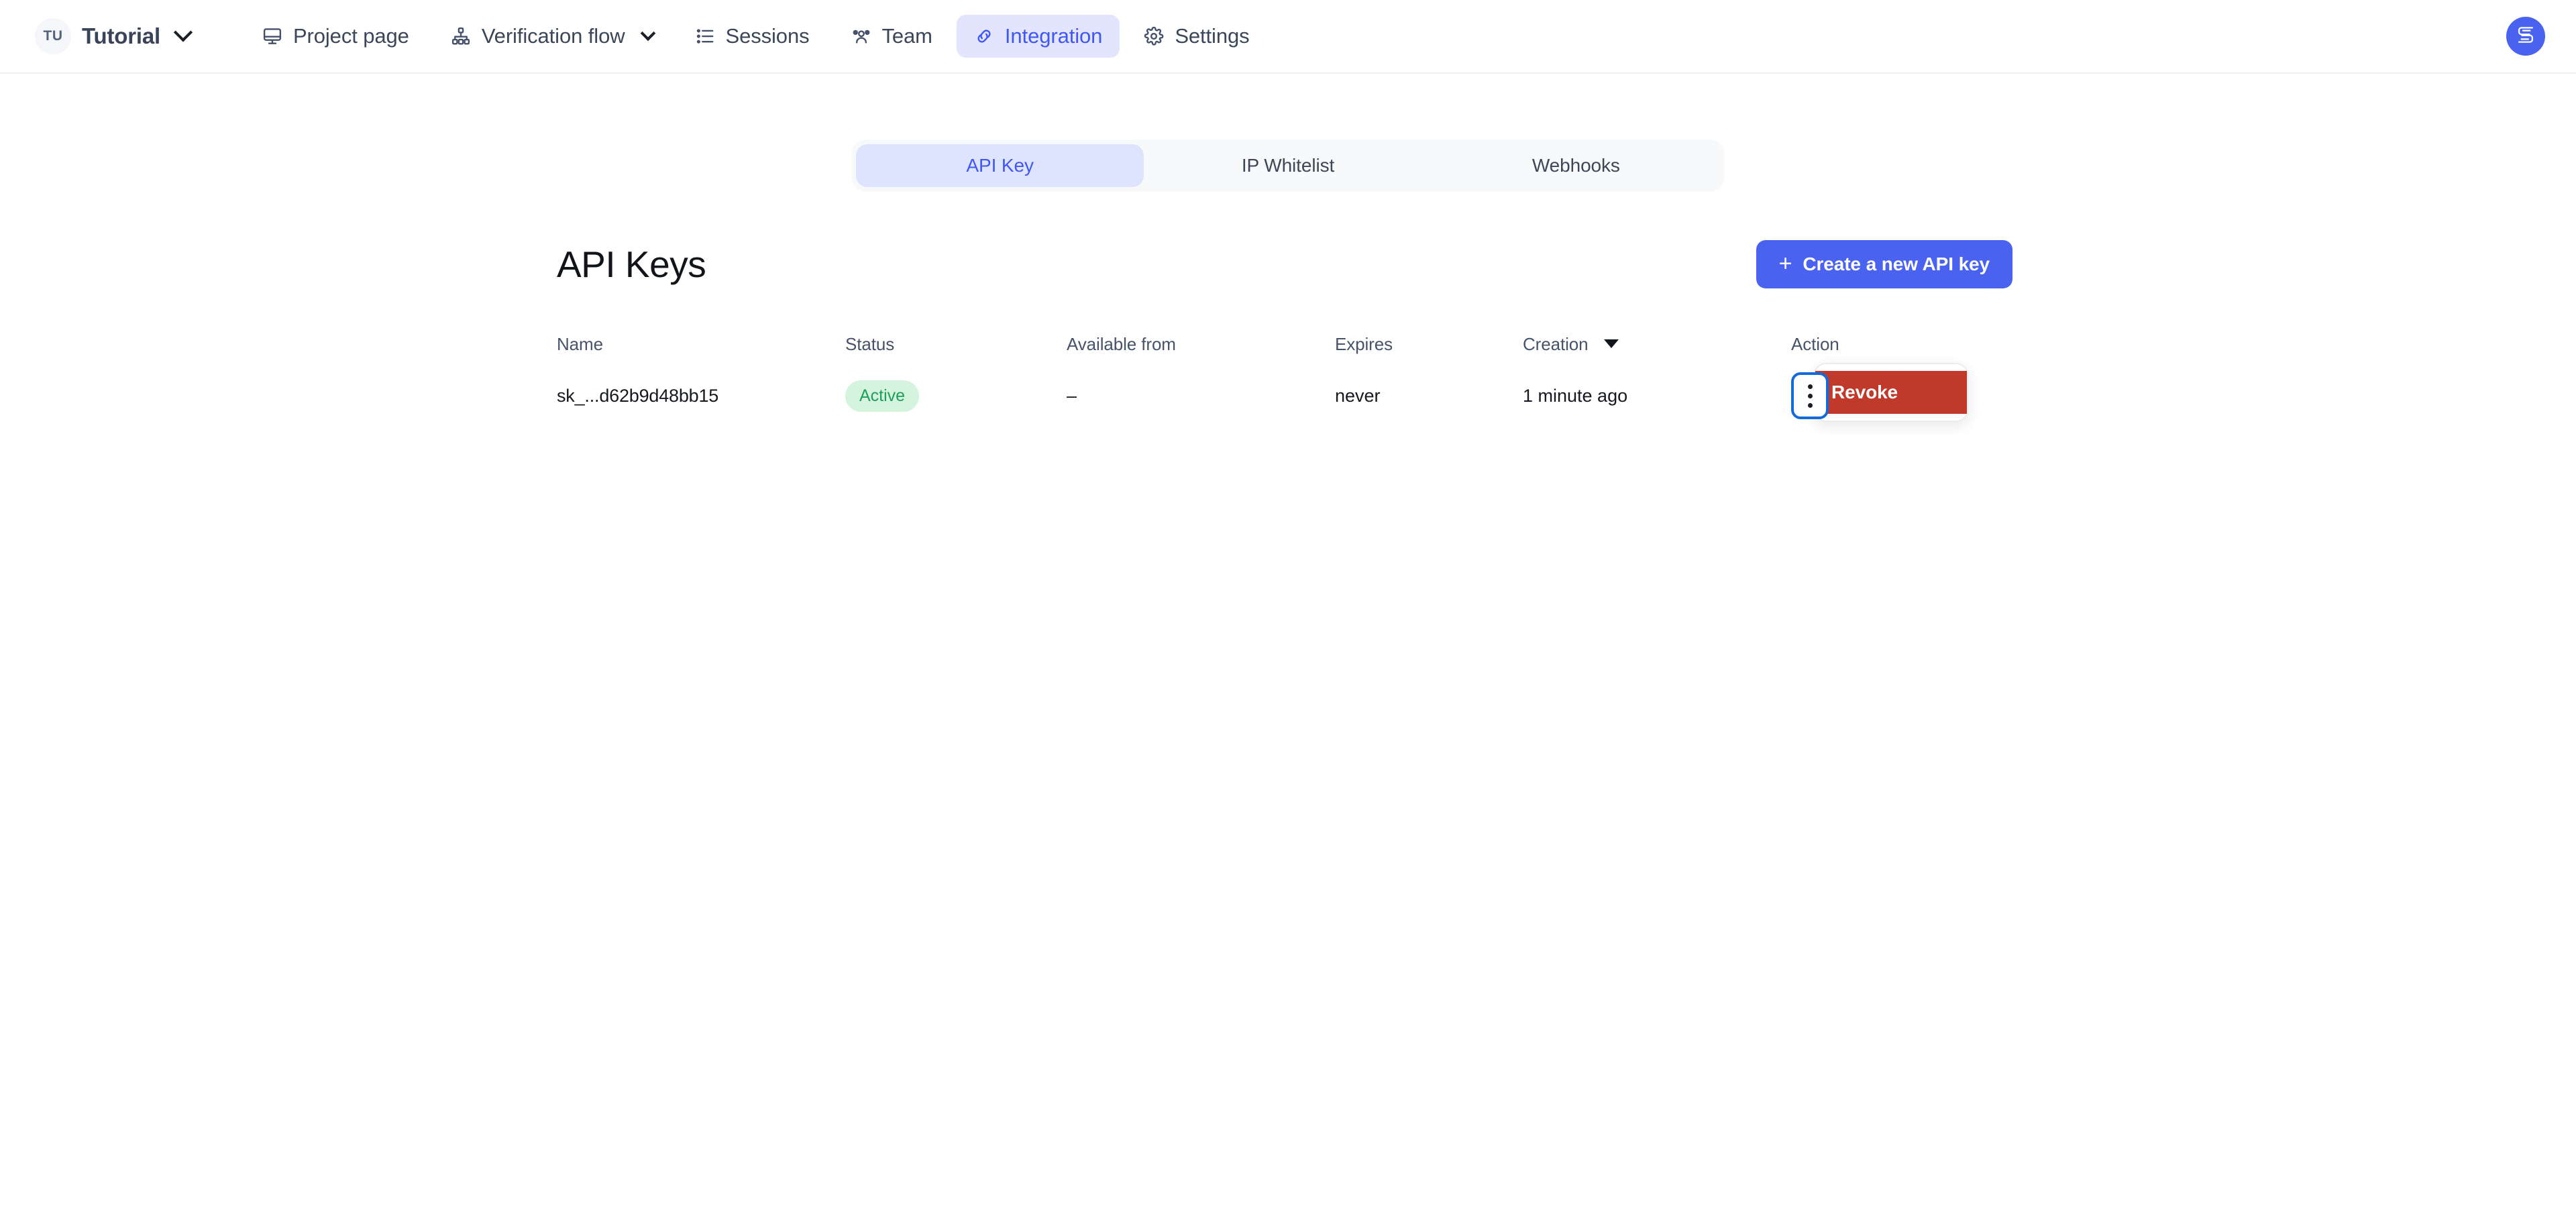  Describe the element at coordinates (350, 36) in the screenshot. I see `nav-item-label: Project page` at that location.